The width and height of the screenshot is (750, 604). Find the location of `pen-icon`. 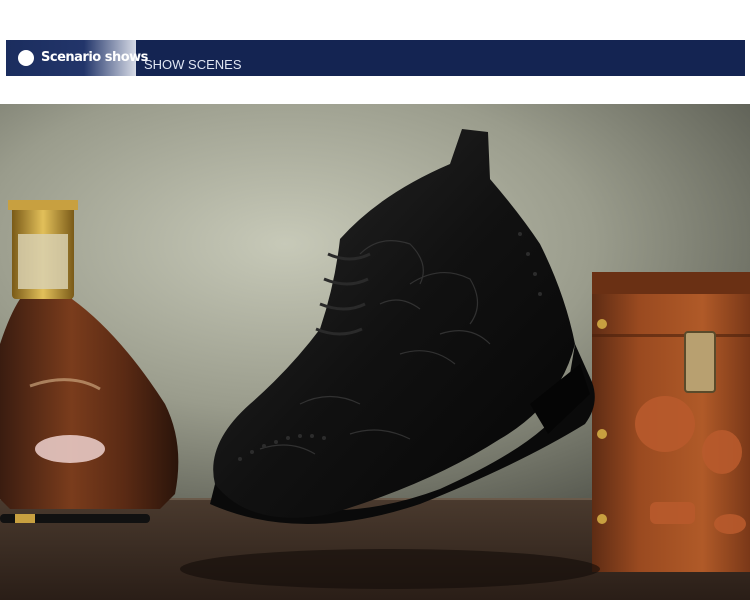

pen-icon is located at coordinates (75, 518).